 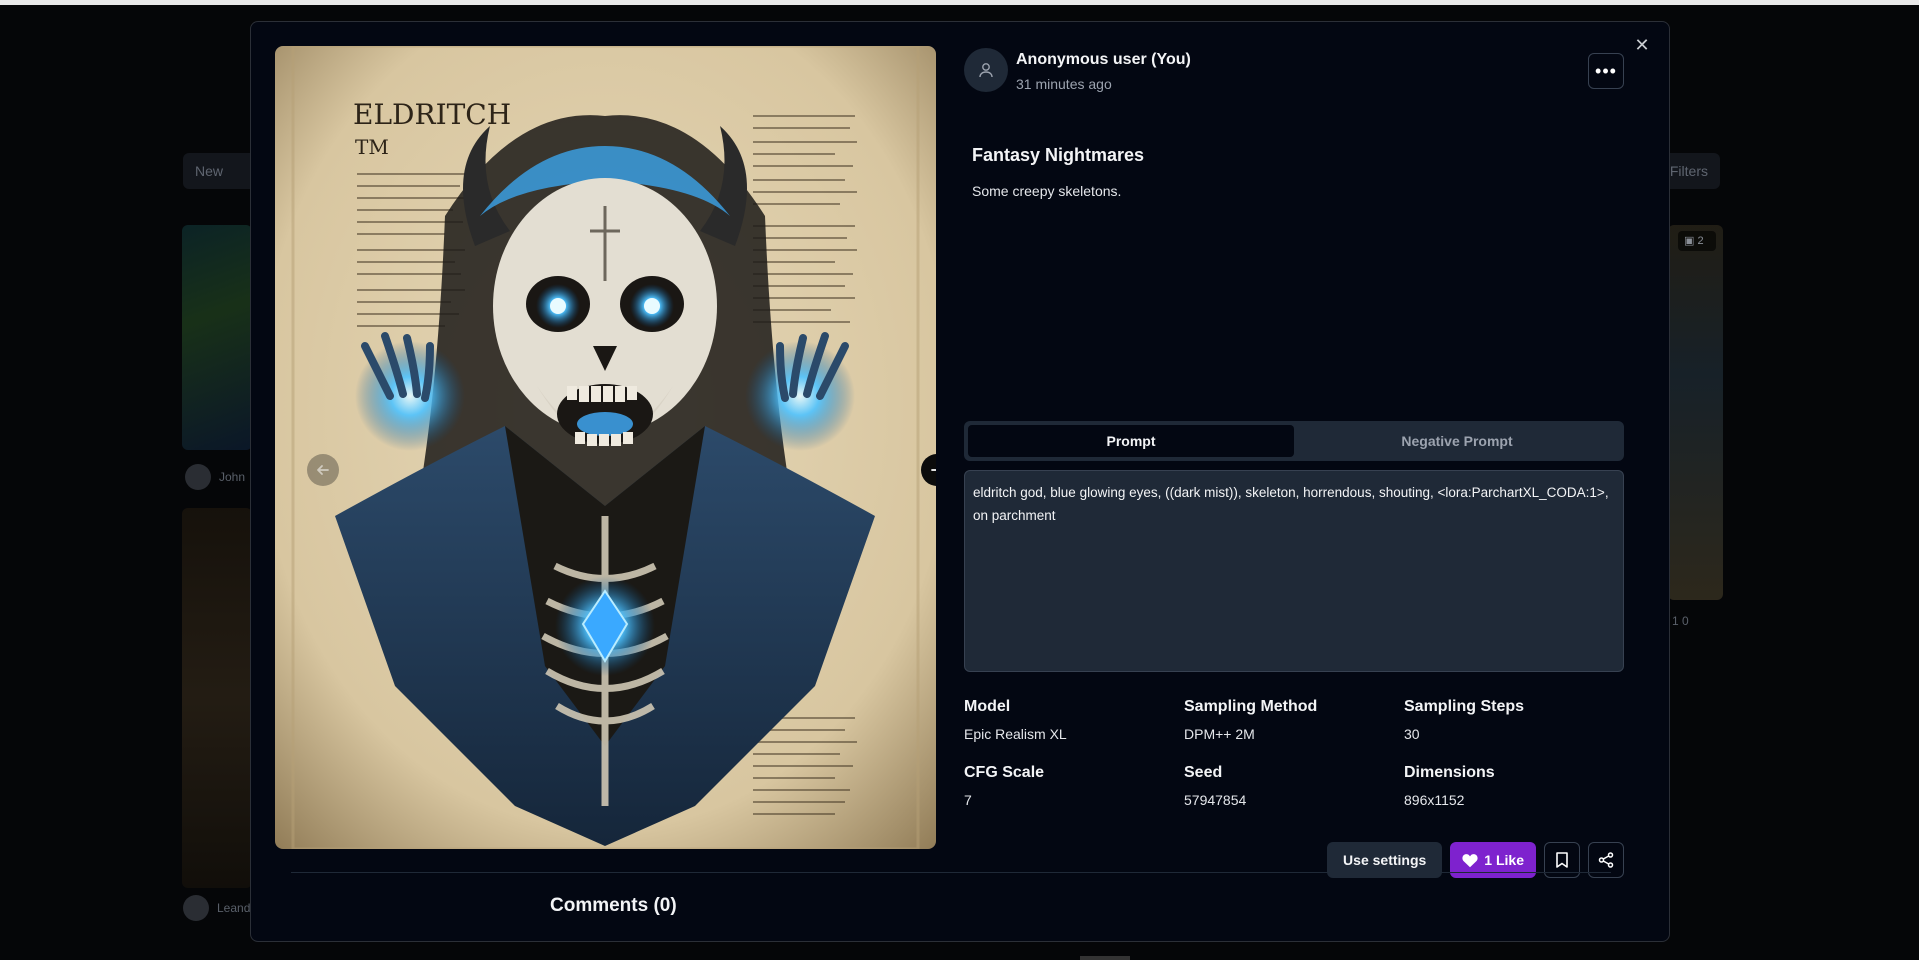 I want to click on more-horizontal-icon: •••, so click(x=1606, y=70).